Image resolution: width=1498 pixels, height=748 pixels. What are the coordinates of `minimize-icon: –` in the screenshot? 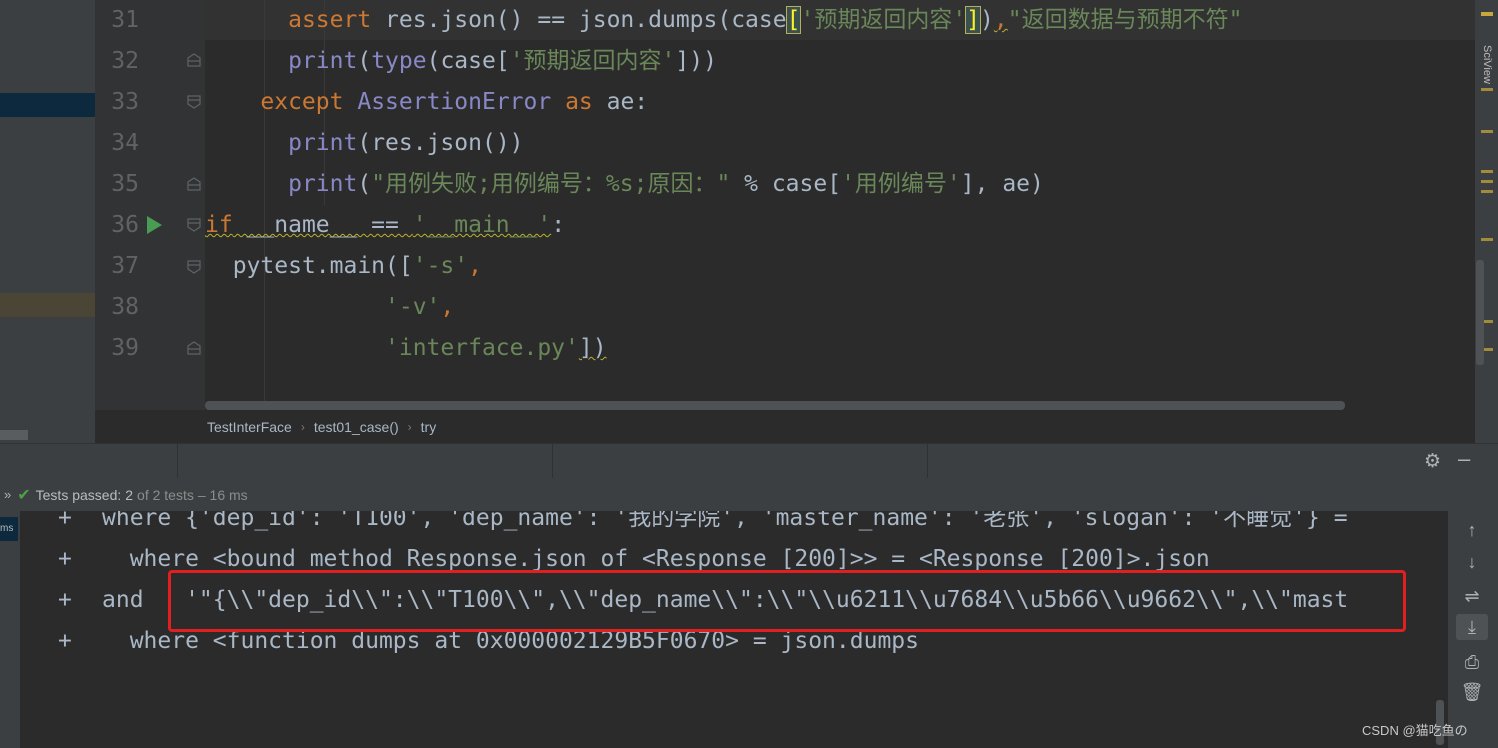 It's located at (1464, 459).